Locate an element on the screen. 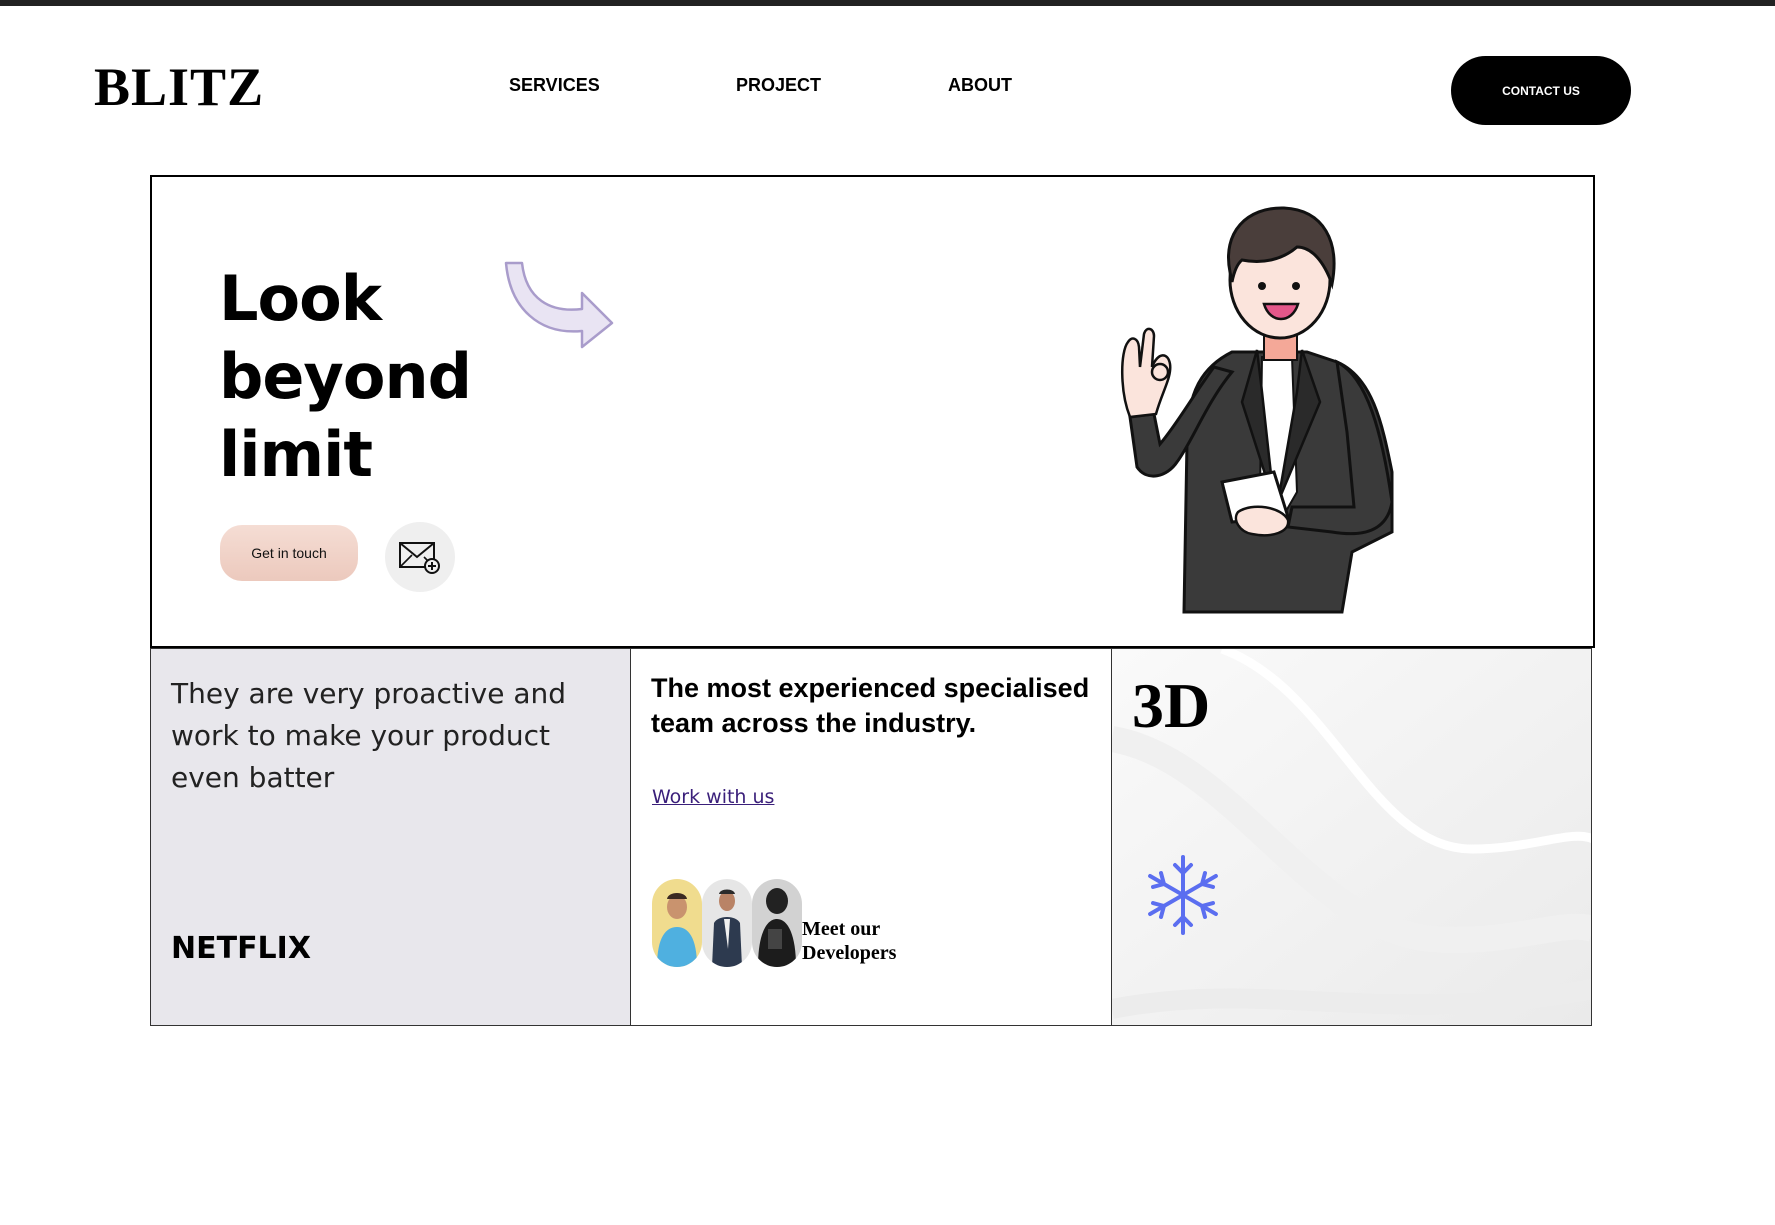 Image resolution: width=1775 pixels, height=1225 pixels. developer-avatars is located at coordinates (732, 923).